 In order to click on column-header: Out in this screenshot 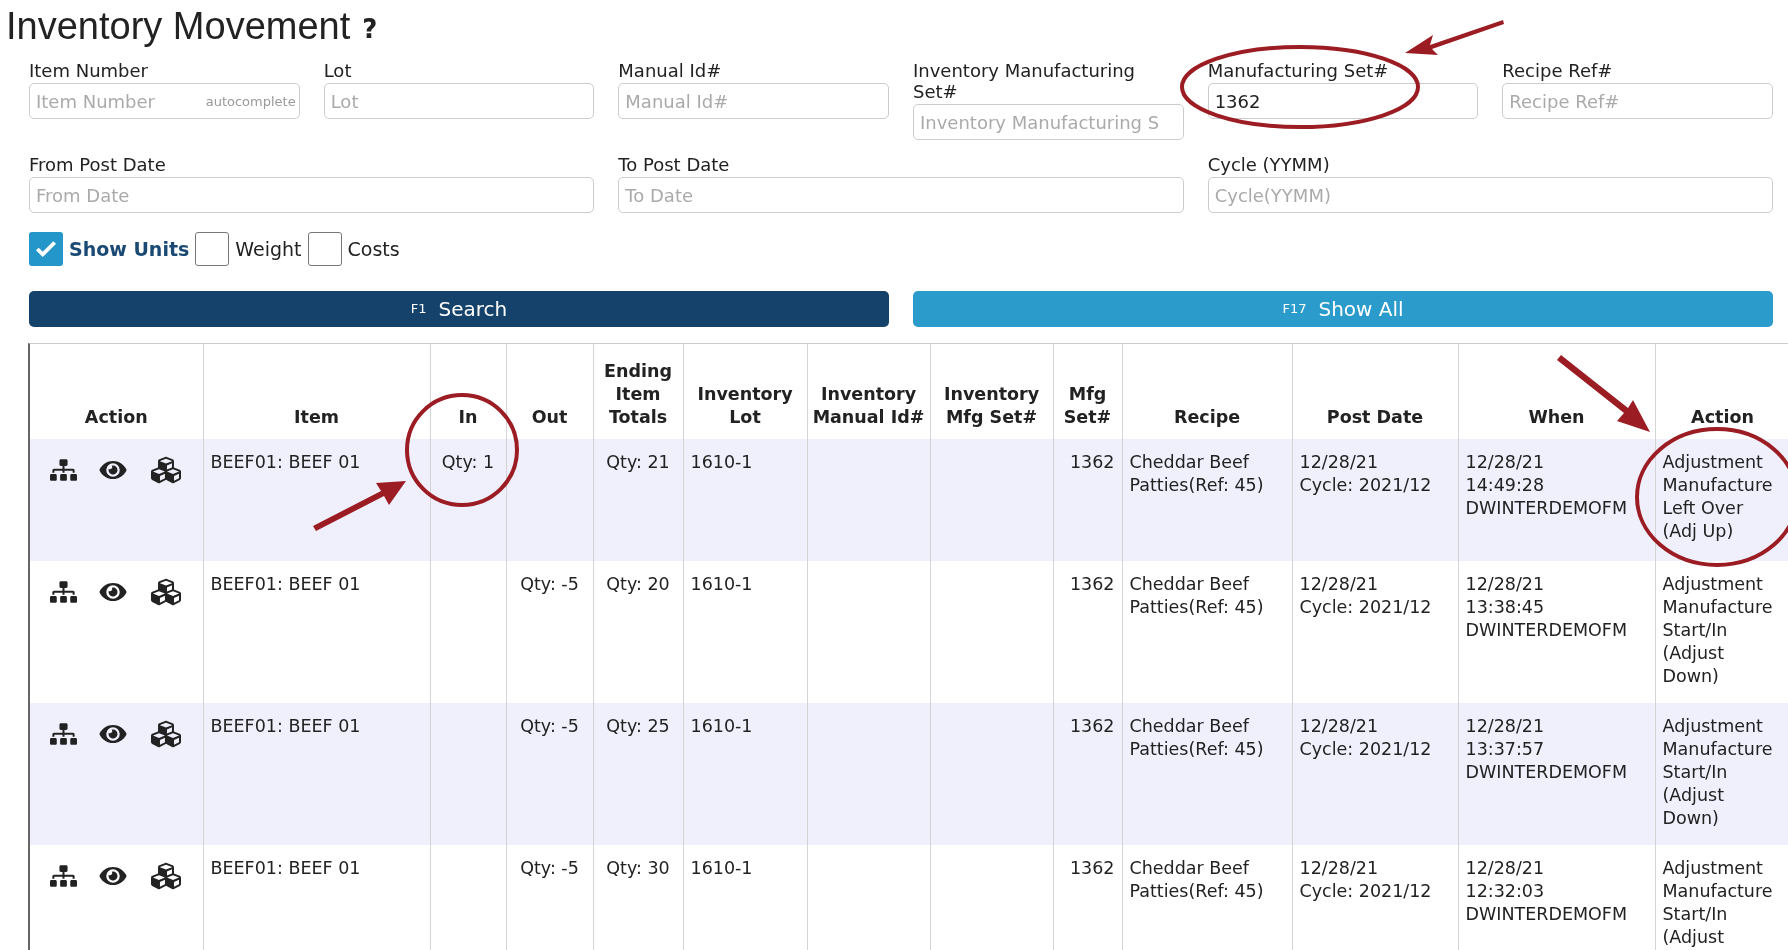, I will do `click(549, 417)`.